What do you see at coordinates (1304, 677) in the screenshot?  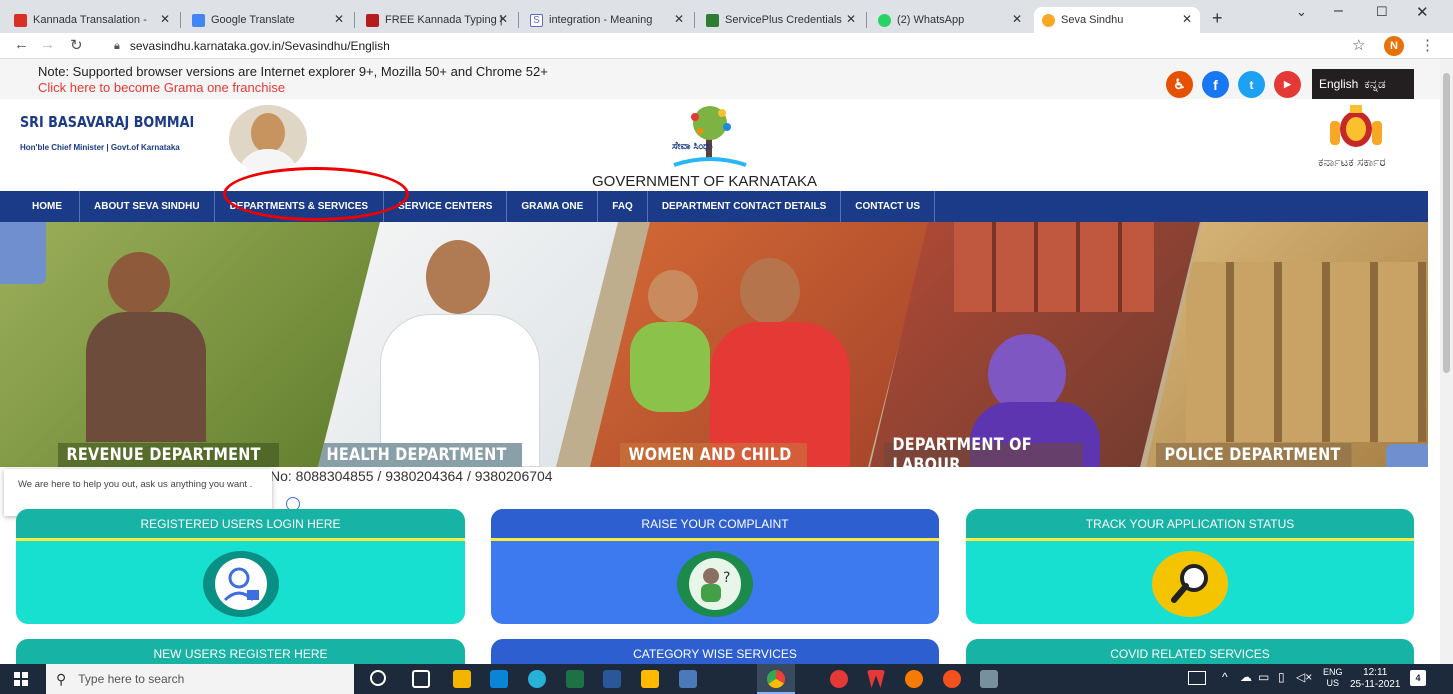 I see `volume-mute-icon: ◁×` at bounding box center [1304, 677].